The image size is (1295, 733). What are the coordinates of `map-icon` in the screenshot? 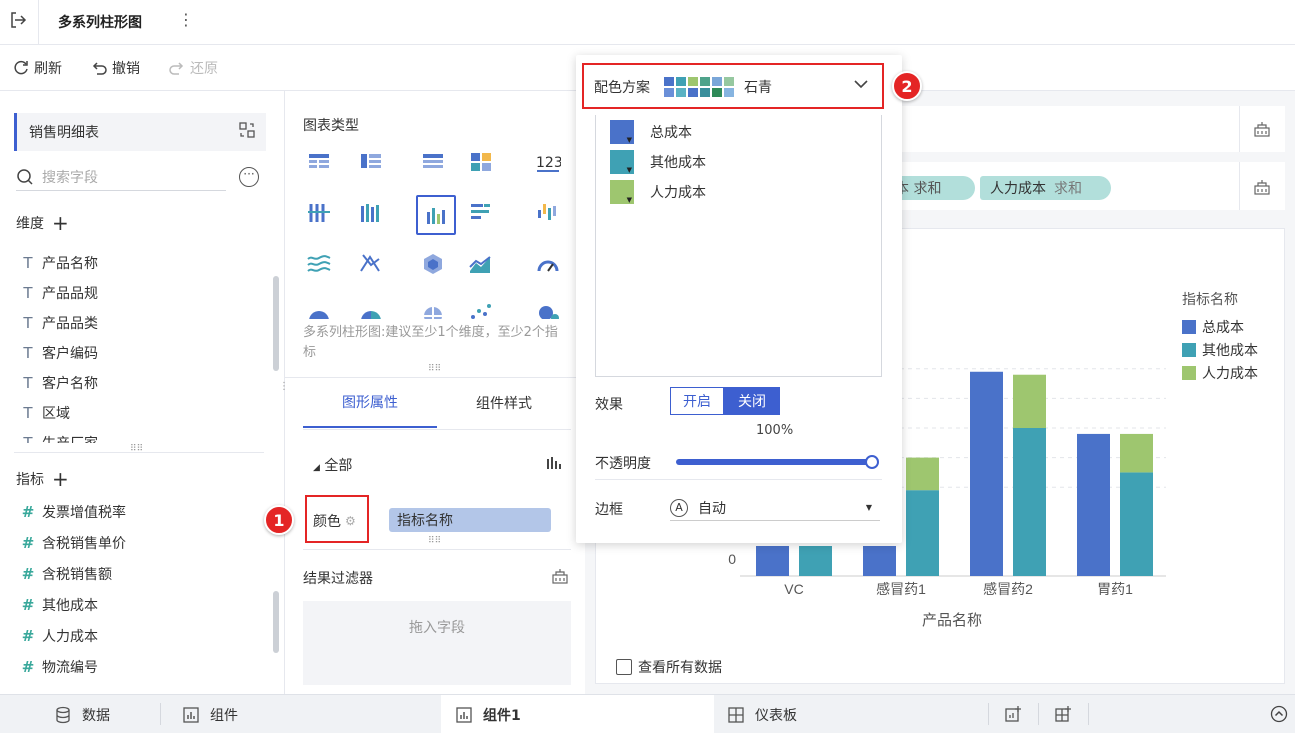 It's located at (433, 309).